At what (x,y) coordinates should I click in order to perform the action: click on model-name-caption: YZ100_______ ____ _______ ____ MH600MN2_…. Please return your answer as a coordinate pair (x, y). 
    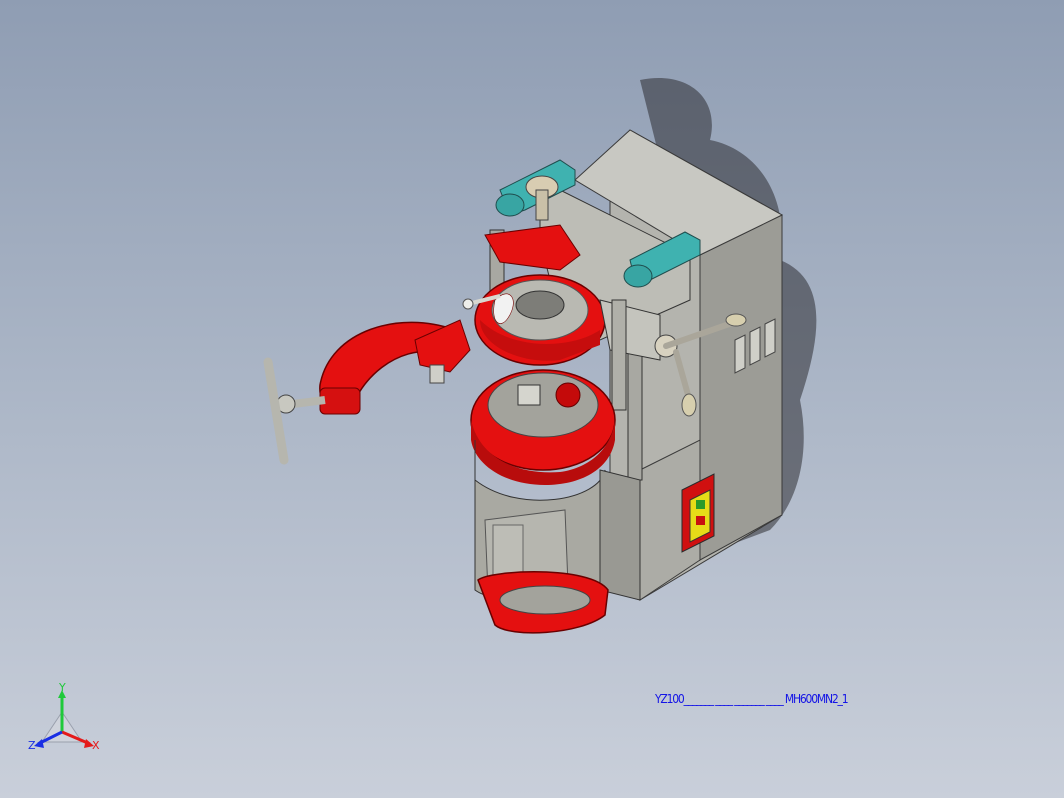
    Looking at the image, I should click on (752, 699).